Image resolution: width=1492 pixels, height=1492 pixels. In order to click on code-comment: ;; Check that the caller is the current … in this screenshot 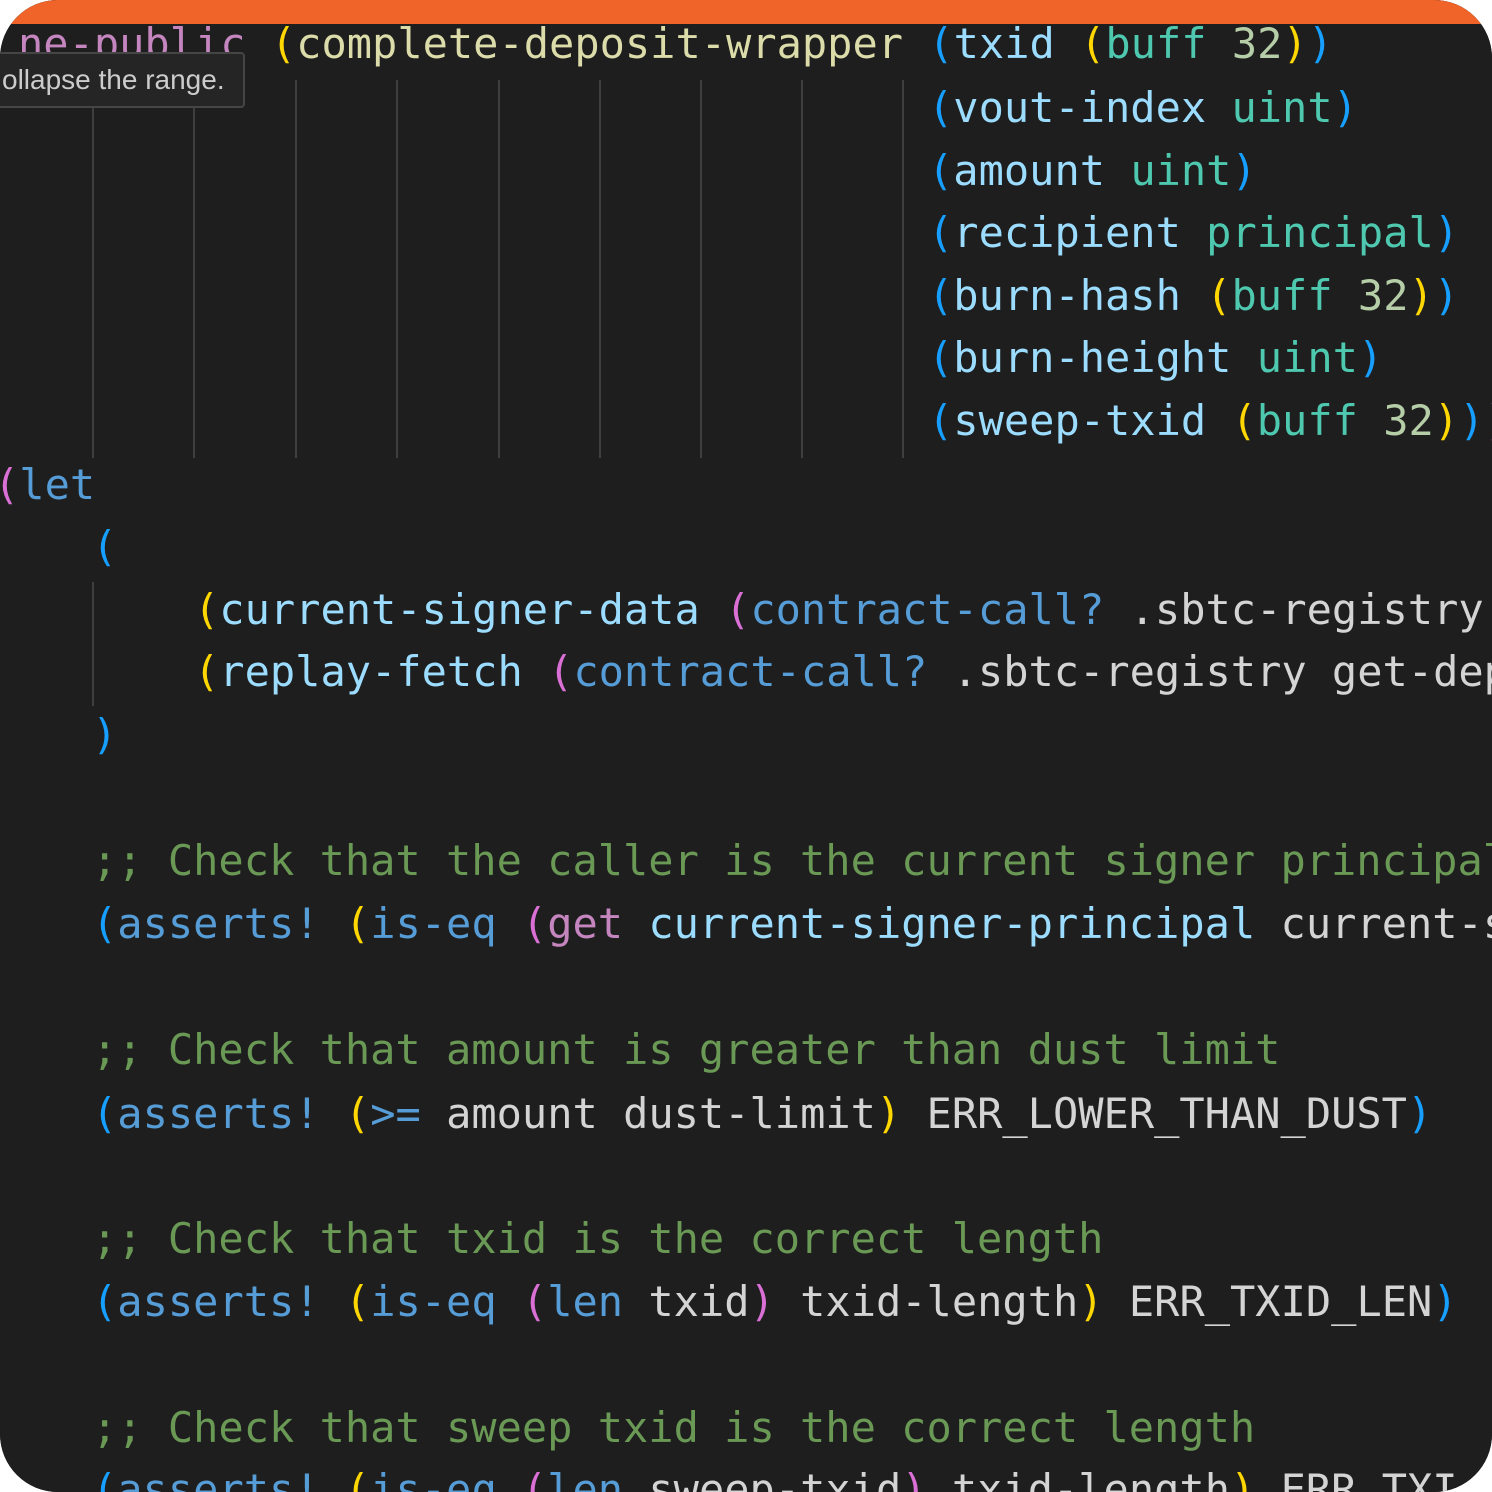, I will do `click(792, 861)`.